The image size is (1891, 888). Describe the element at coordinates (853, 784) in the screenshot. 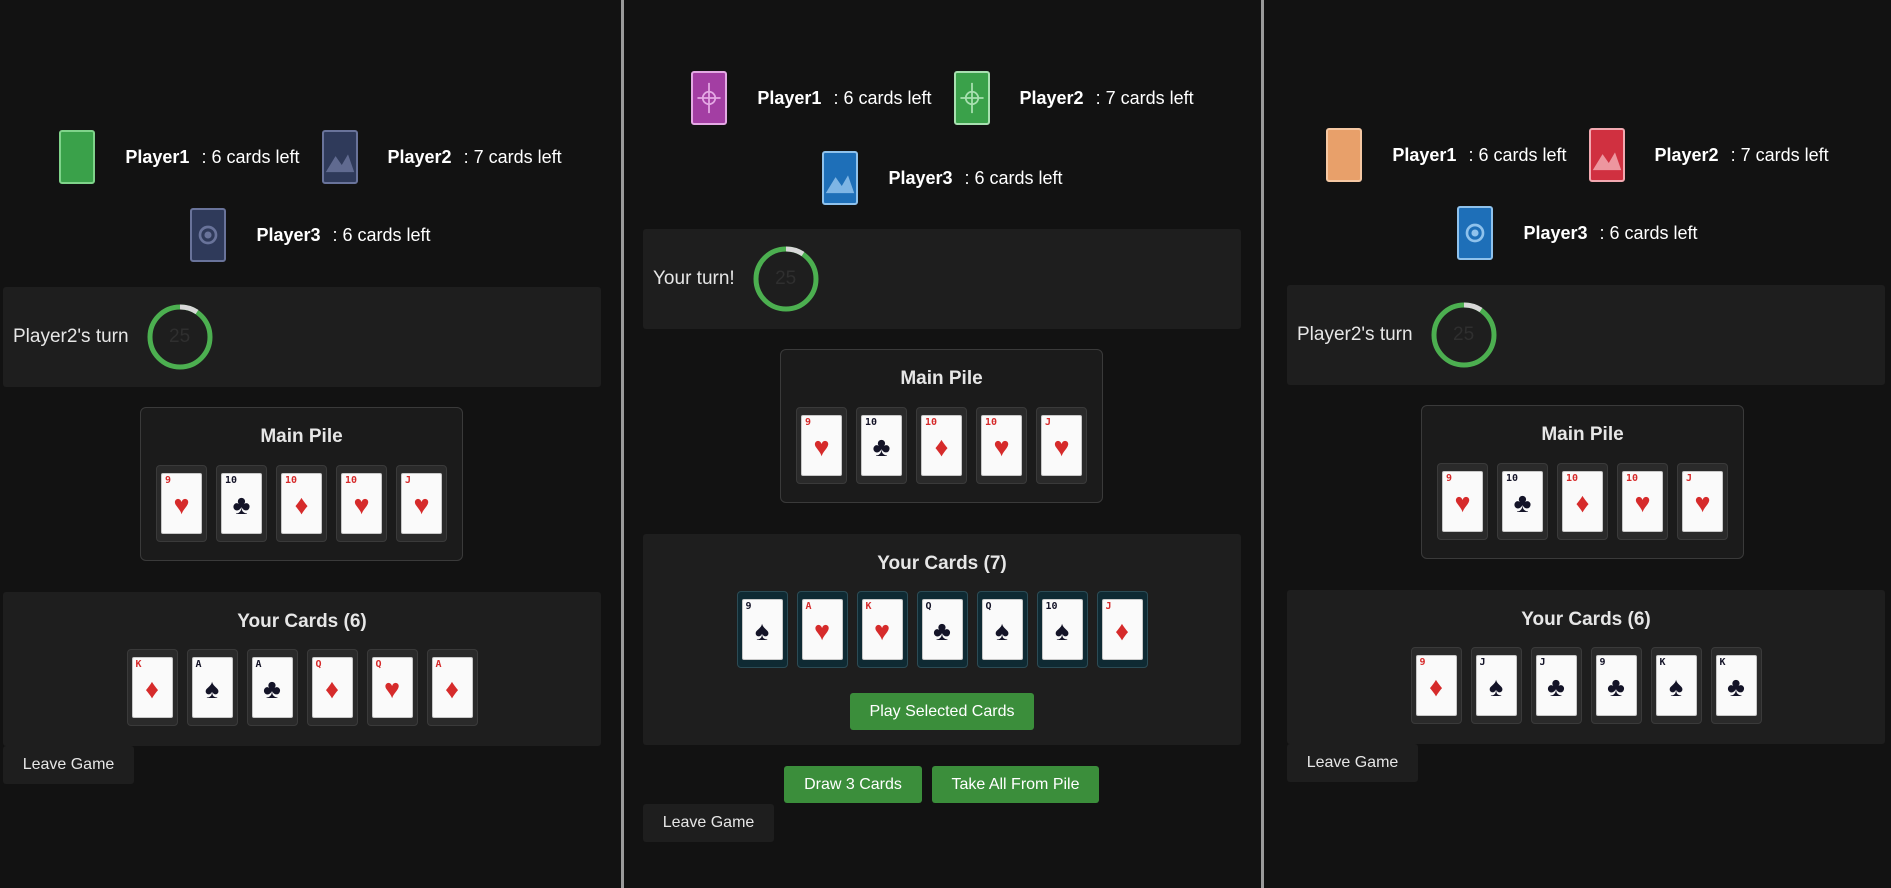

I see `draw-3-cards-button: Draw 3 Cards` at that location.